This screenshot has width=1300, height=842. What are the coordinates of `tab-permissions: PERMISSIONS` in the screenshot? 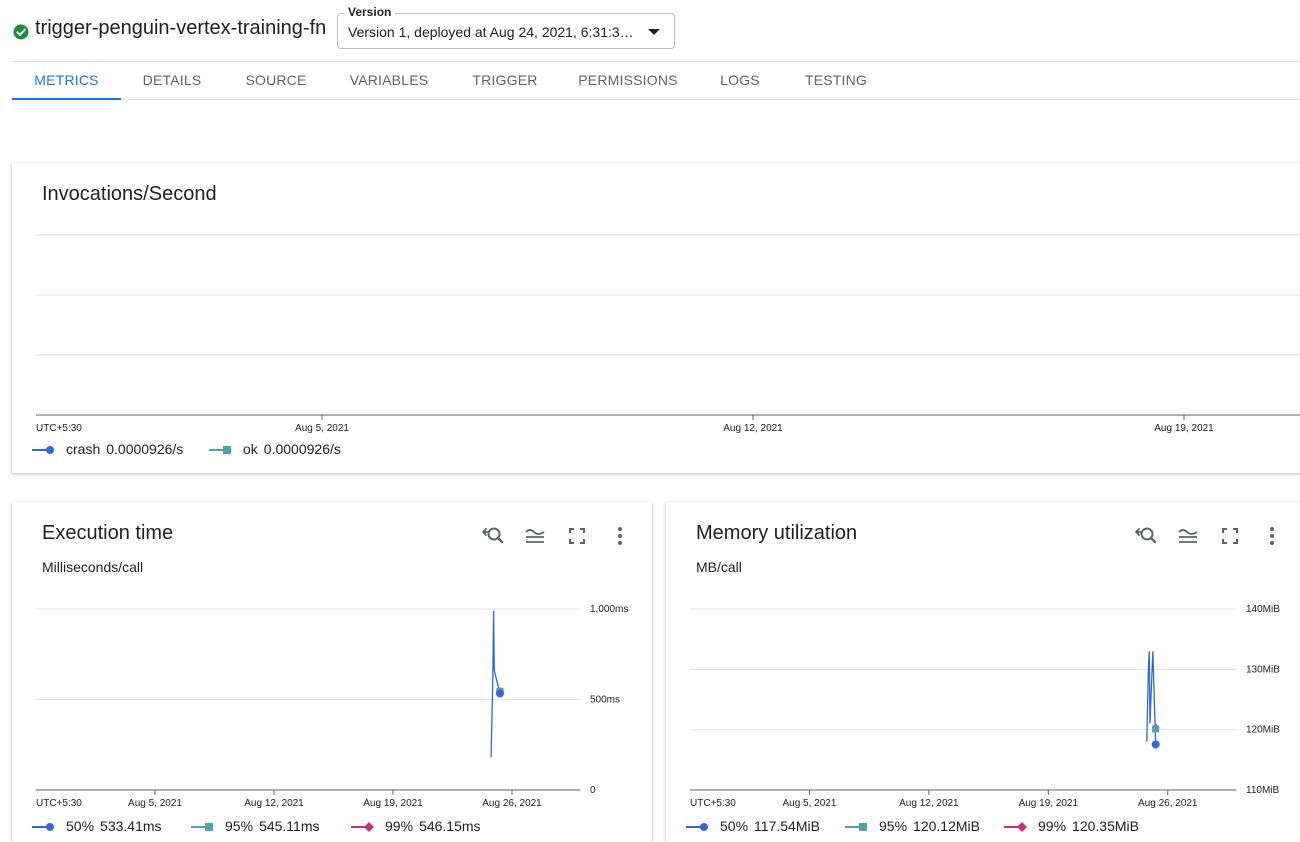 It's located at (628, 80).